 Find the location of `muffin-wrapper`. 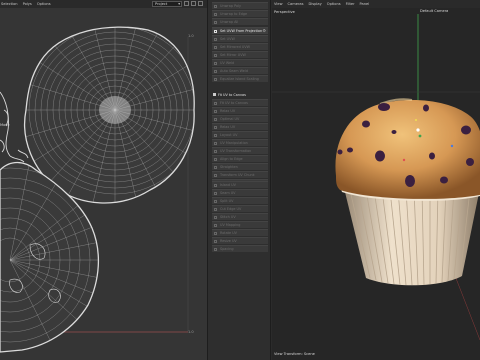

muffin-wrapper is located at coordinates (410, 236).